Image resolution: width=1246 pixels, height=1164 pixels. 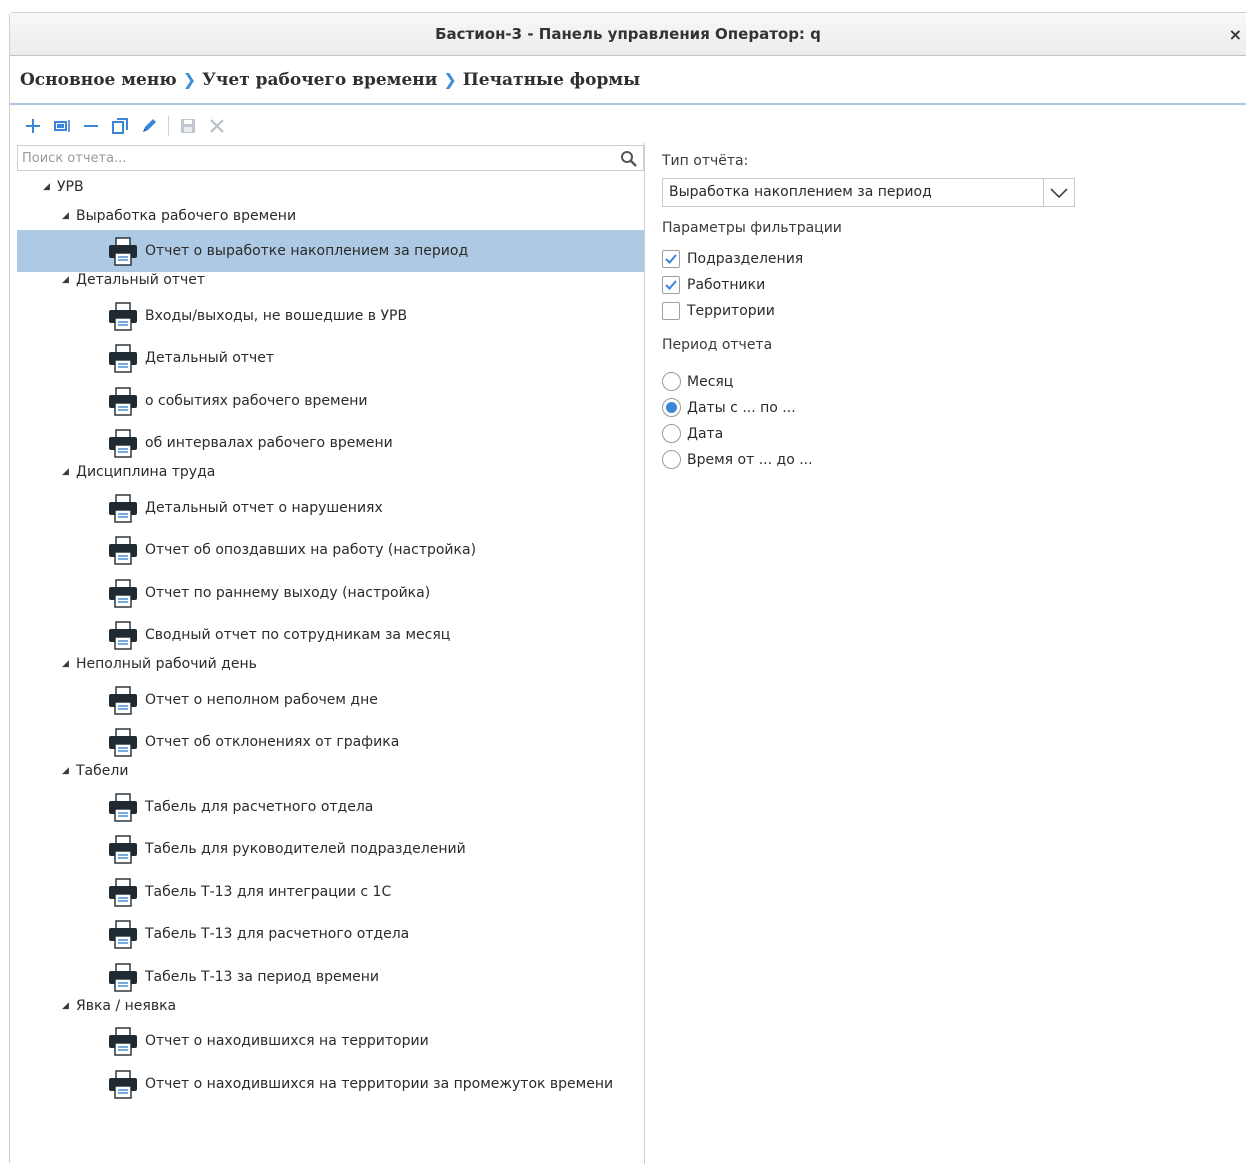 I want to click on report-type-select: Выработка накоплением за период, so click(x=868, y=192).